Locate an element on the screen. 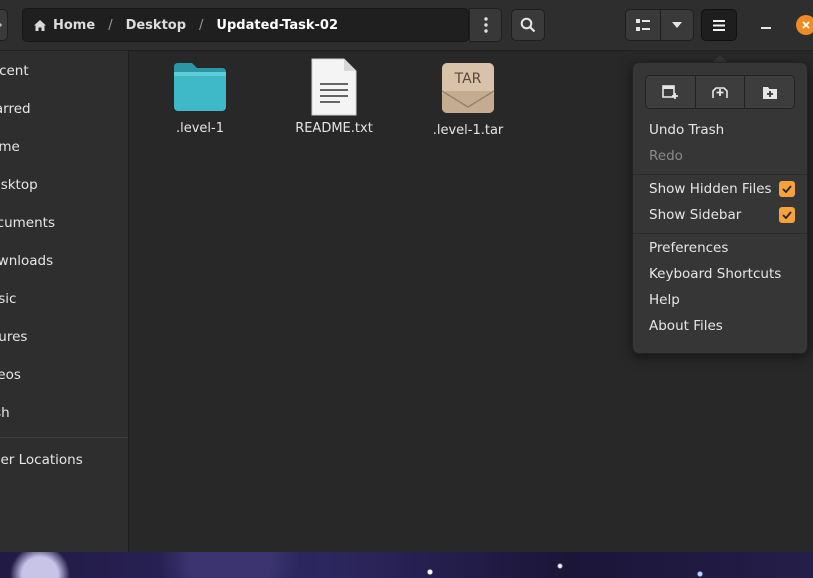 The image size is (813, 578). sidebar-item-label: Downloads is located at coordinates (27, 261).